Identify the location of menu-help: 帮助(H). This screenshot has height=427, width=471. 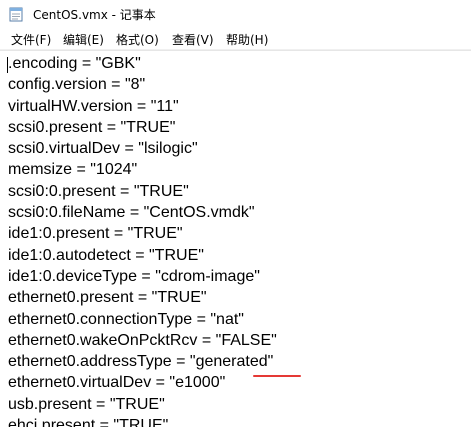
(247, 39).